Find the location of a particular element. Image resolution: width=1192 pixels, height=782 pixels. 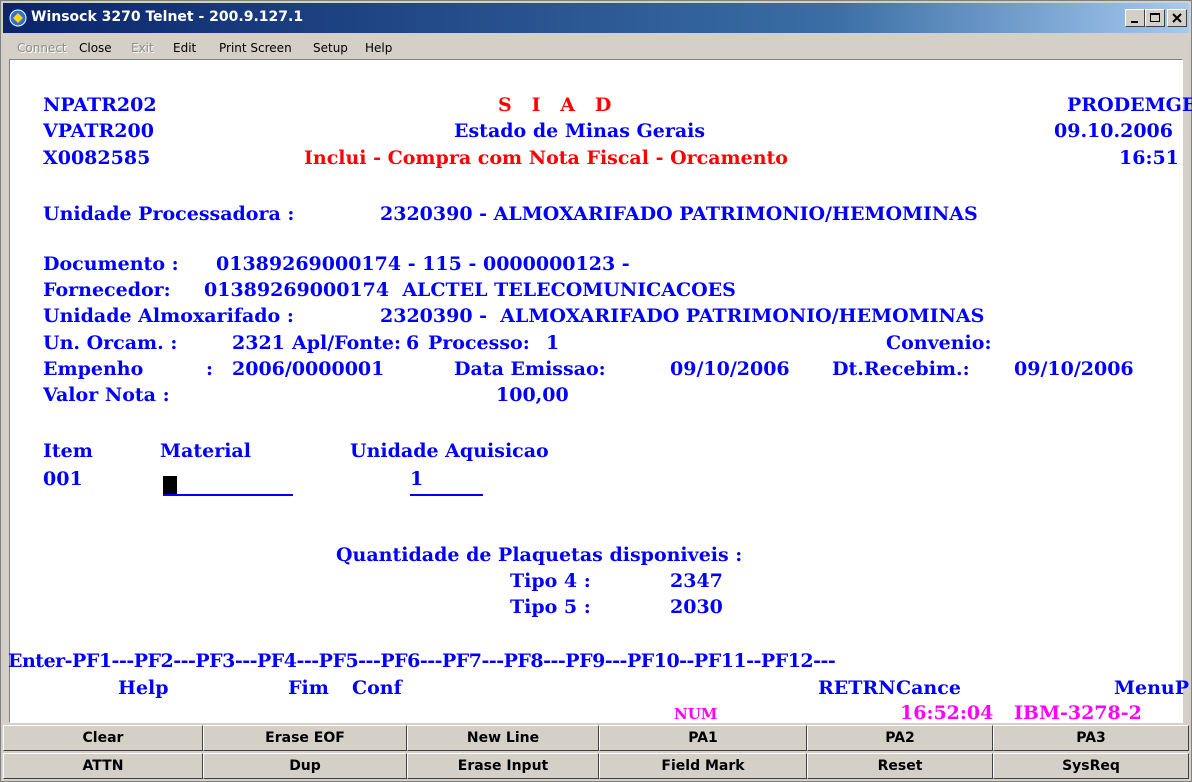

maximize-icon is located at coordinates (1155, 17).